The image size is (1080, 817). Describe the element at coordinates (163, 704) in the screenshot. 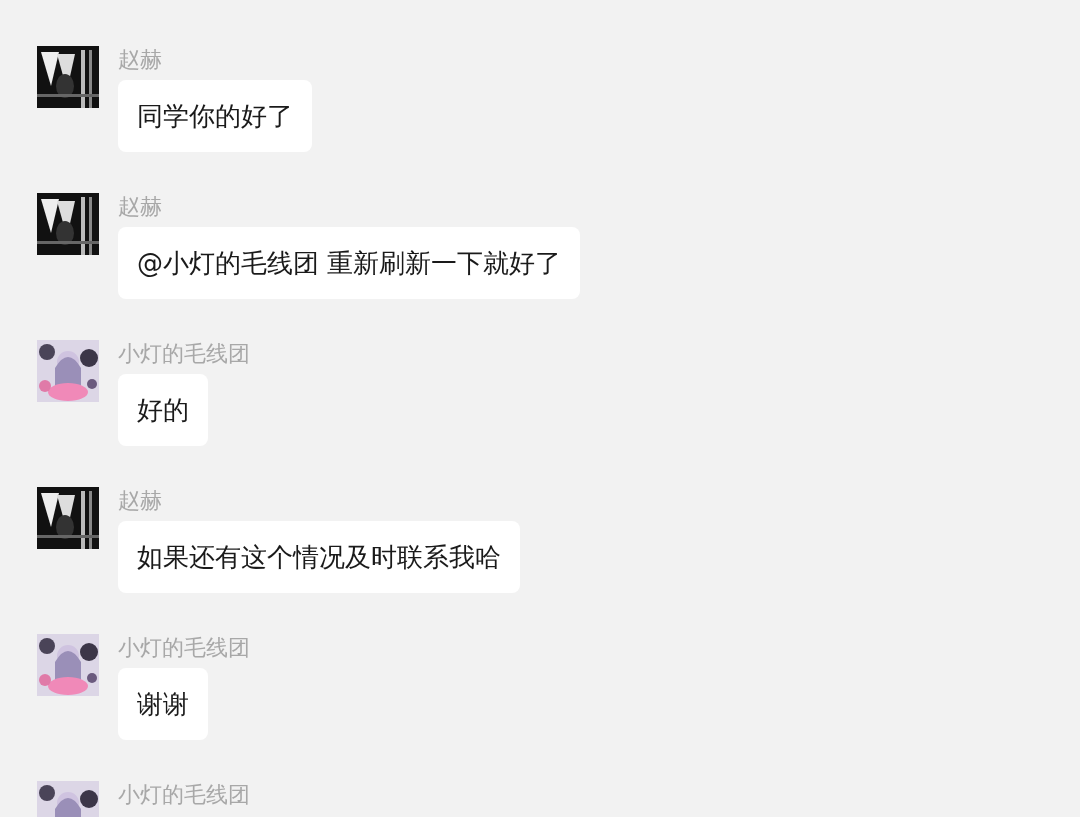

I see `message-bubble: 谢谢` at that location.